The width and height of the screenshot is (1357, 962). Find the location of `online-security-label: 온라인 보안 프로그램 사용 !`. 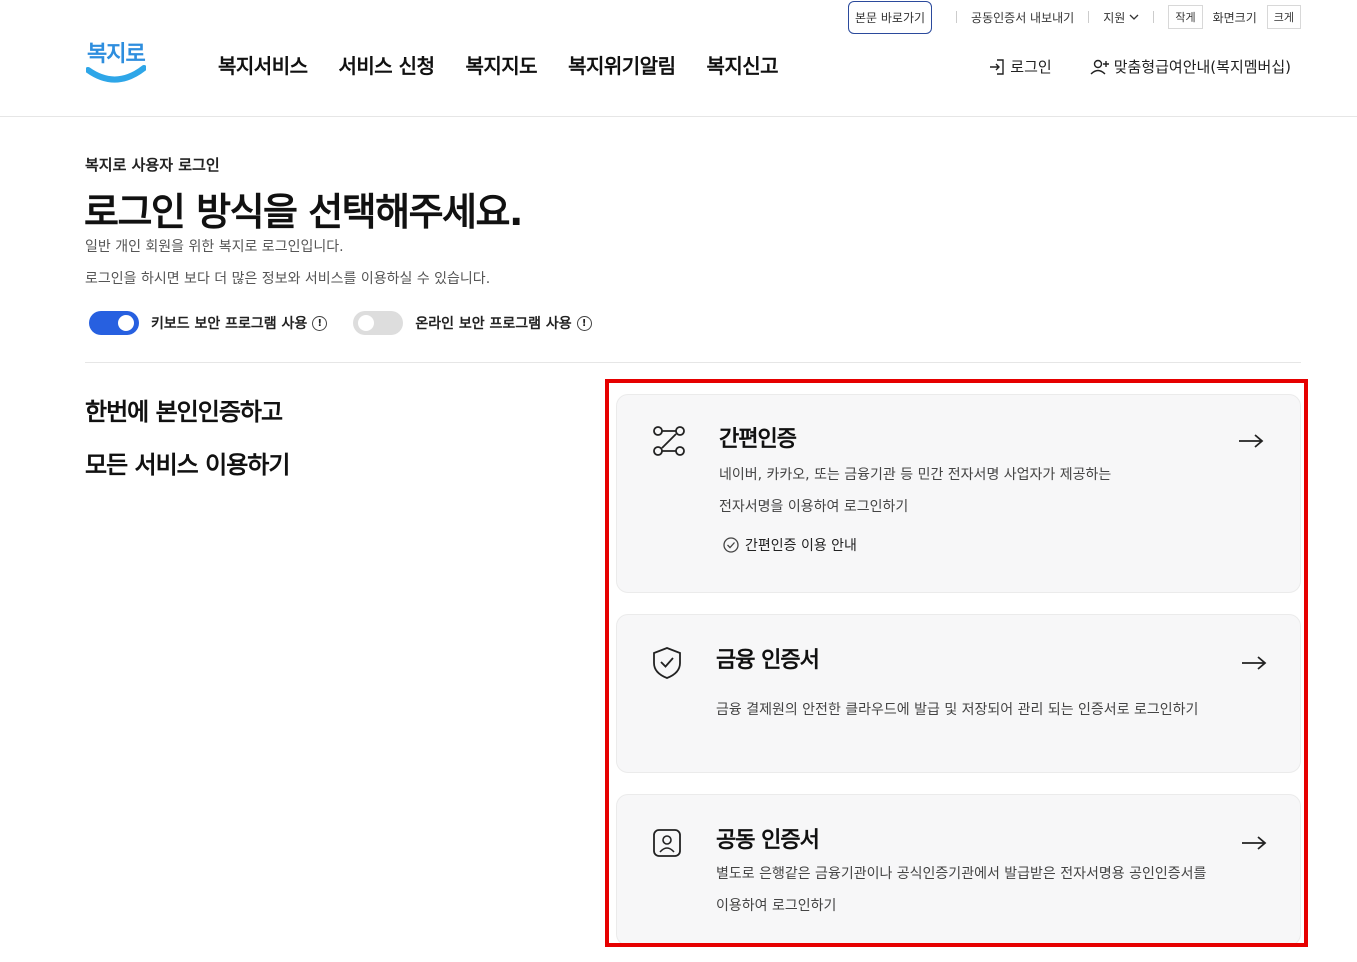

online-security-label: 온라인 보안 프로그램 사용 ! is located at coordinates (503, 323).